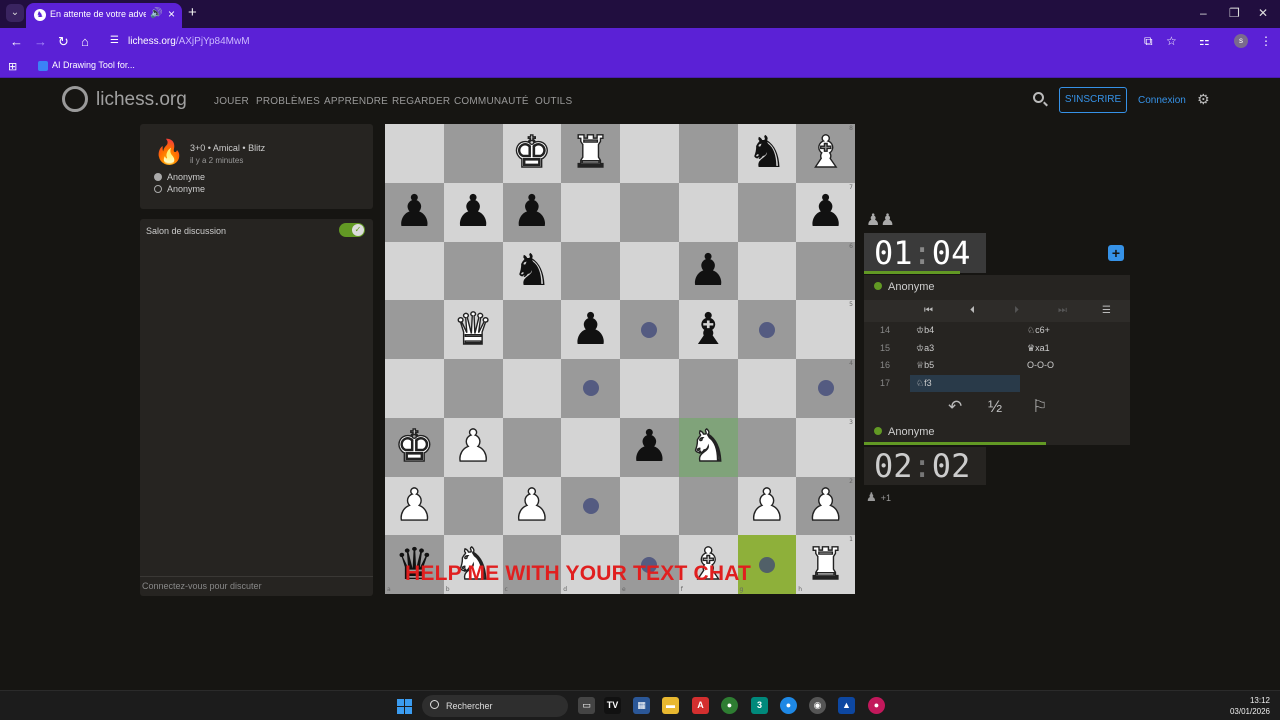 The image size is (1280, 720). Describe the element at coordinates (156, 13) in the screenshot. I see `tab-audio-icon: 🔊` at that location.